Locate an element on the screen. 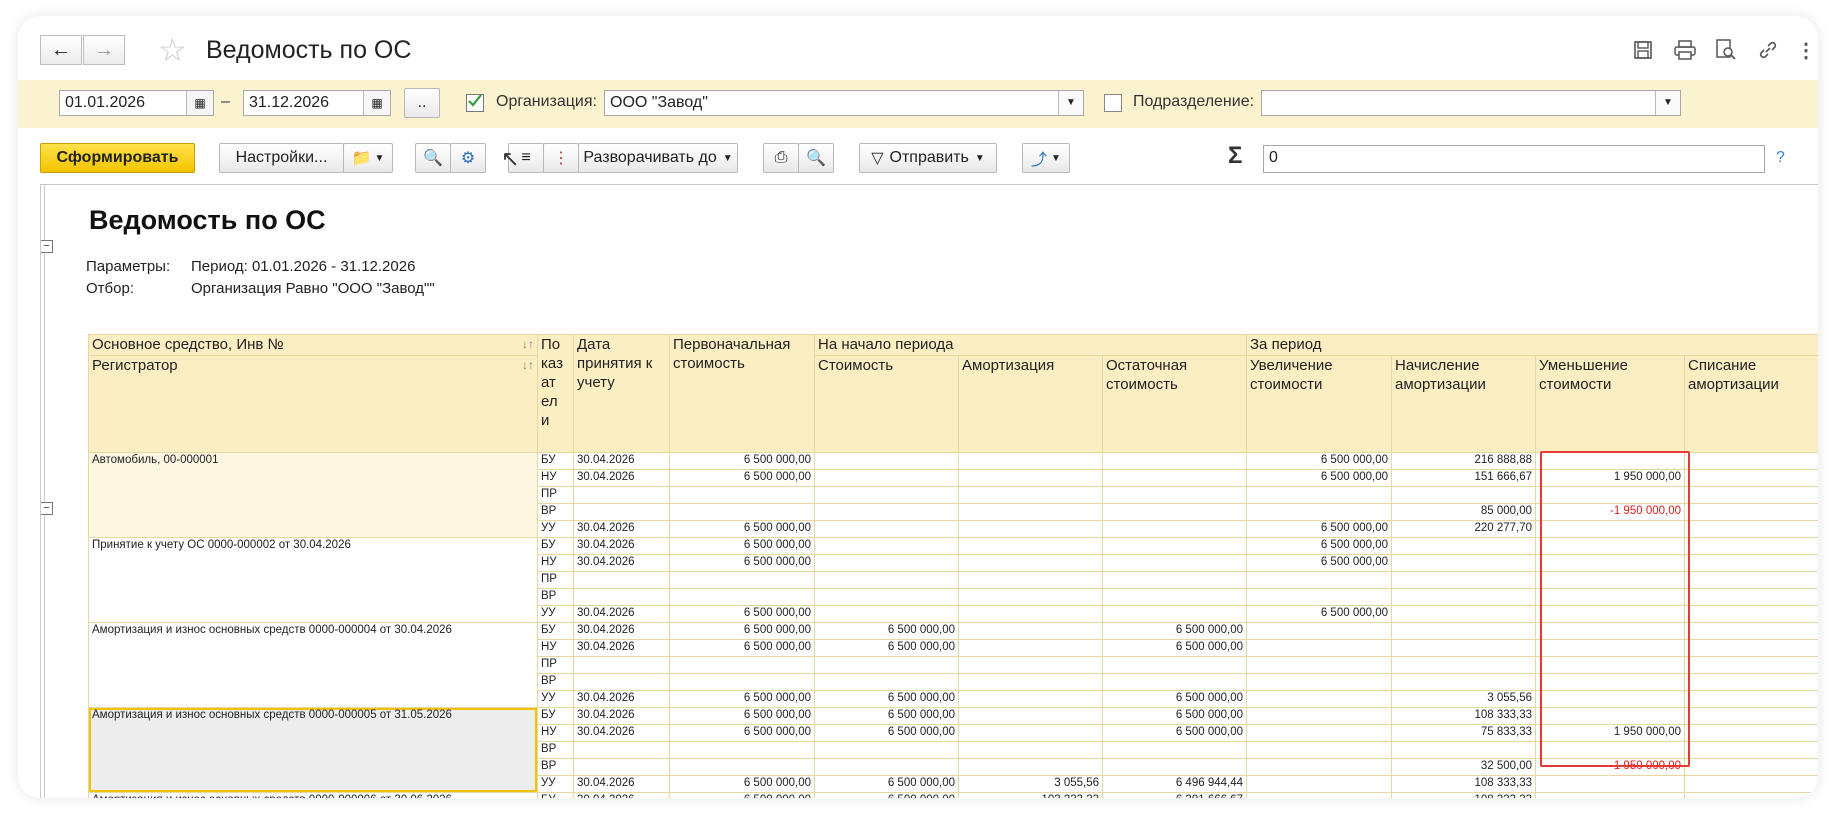 This screenshot has width=1837, height=823. asset-name: Автомобиль, 00-000001 is located at coordinates (313, 495).